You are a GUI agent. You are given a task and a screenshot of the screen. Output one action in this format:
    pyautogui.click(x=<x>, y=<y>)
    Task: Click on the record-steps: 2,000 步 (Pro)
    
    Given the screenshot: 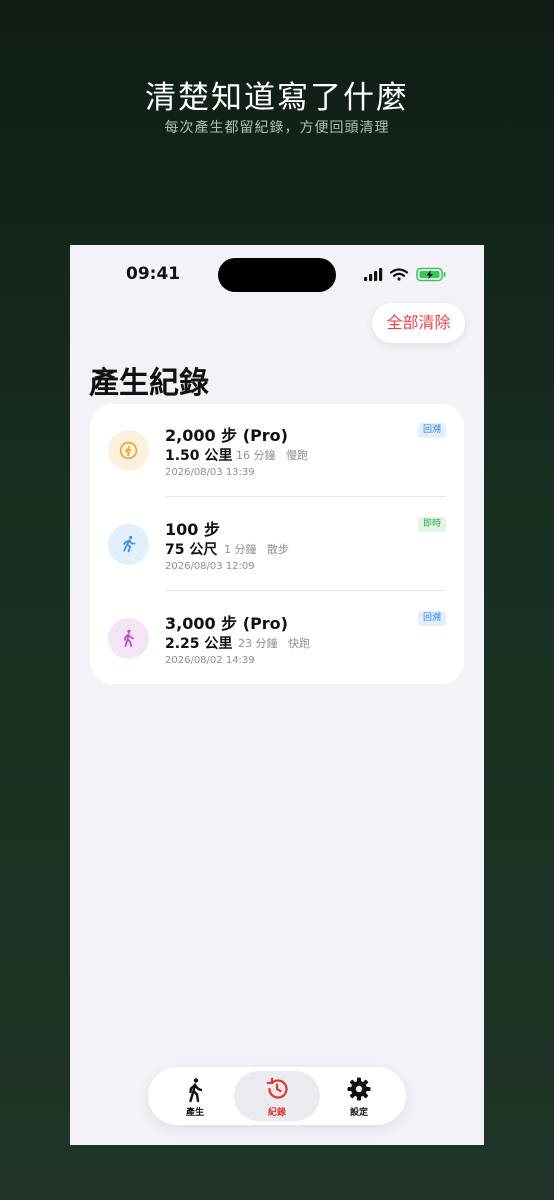 What is the action you would take?
    pyautogui.click(x=226, y=435)
    